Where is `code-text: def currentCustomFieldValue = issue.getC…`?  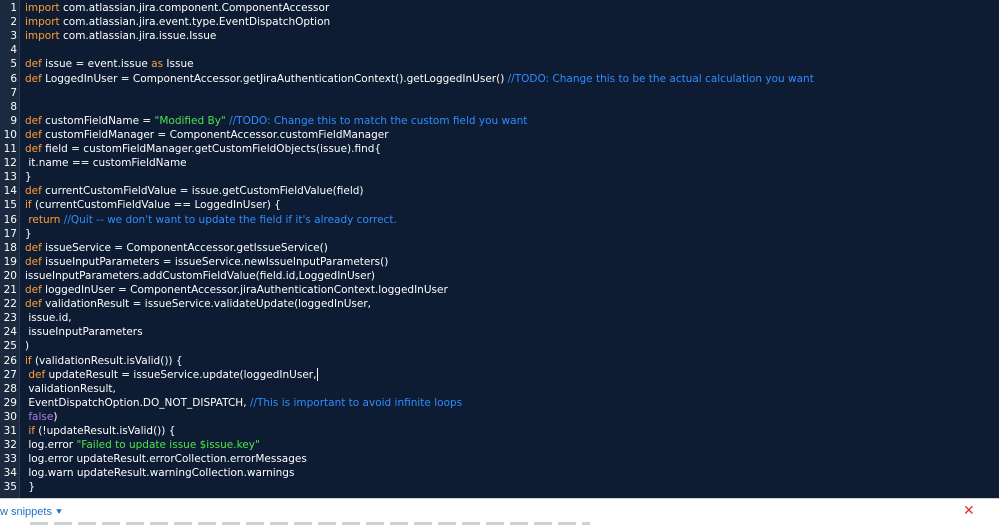
code-text: def currentCustomFieldValue = issue.getC… is located at coordinates (194, 191).